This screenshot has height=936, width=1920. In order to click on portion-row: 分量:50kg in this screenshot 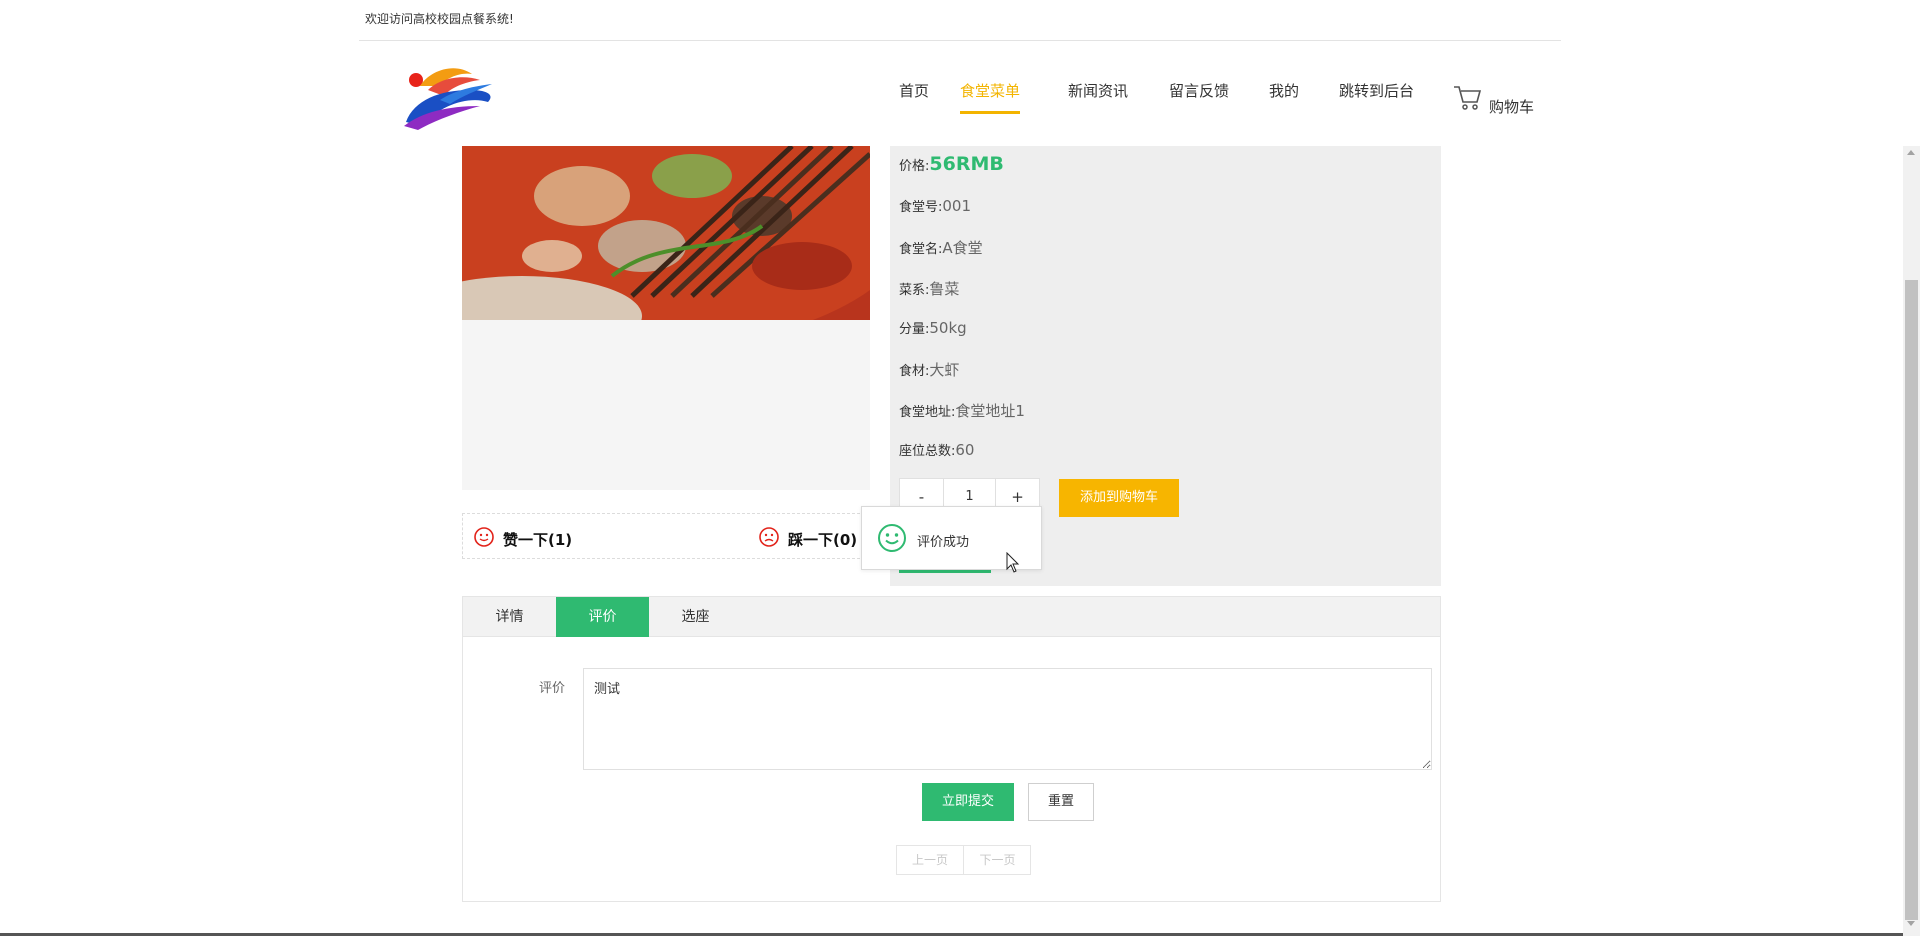, I will do `click(933, 327)`.